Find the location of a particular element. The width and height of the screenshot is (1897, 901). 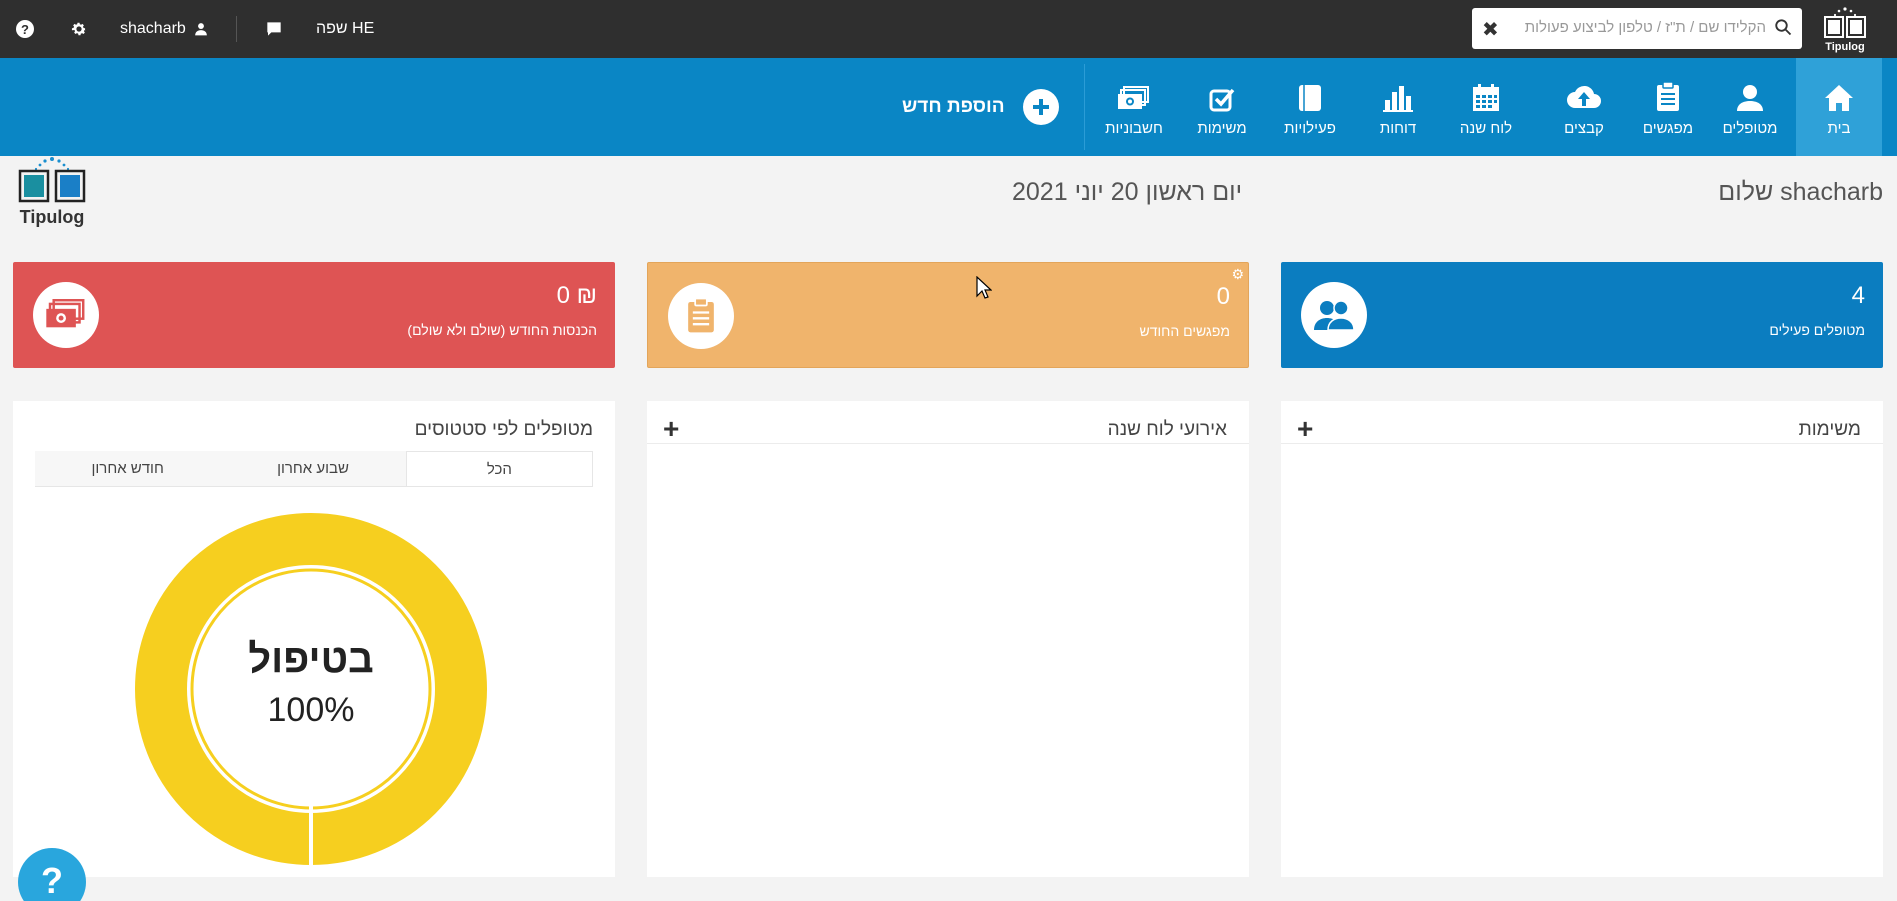

nav-label: משימות is located at coordinates (1222, 128).